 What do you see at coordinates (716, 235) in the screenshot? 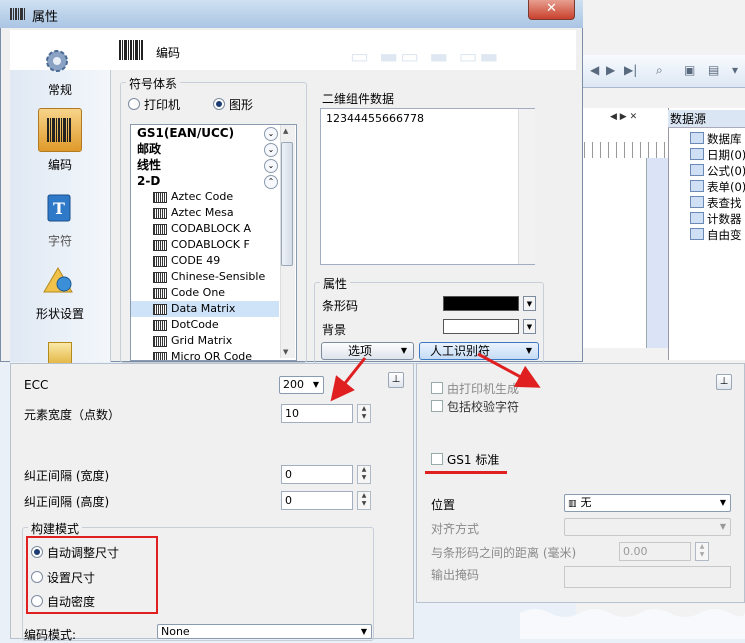
I see `datasource-item: 自由变` at bounding box center [716, 235].